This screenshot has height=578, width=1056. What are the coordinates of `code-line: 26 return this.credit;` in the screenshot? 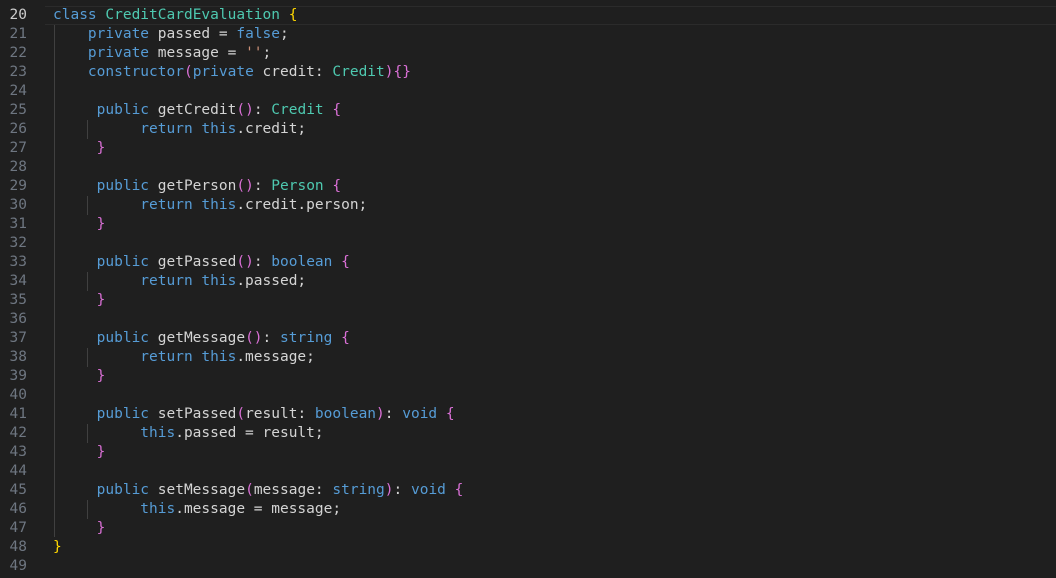 It's located at (528, 129).